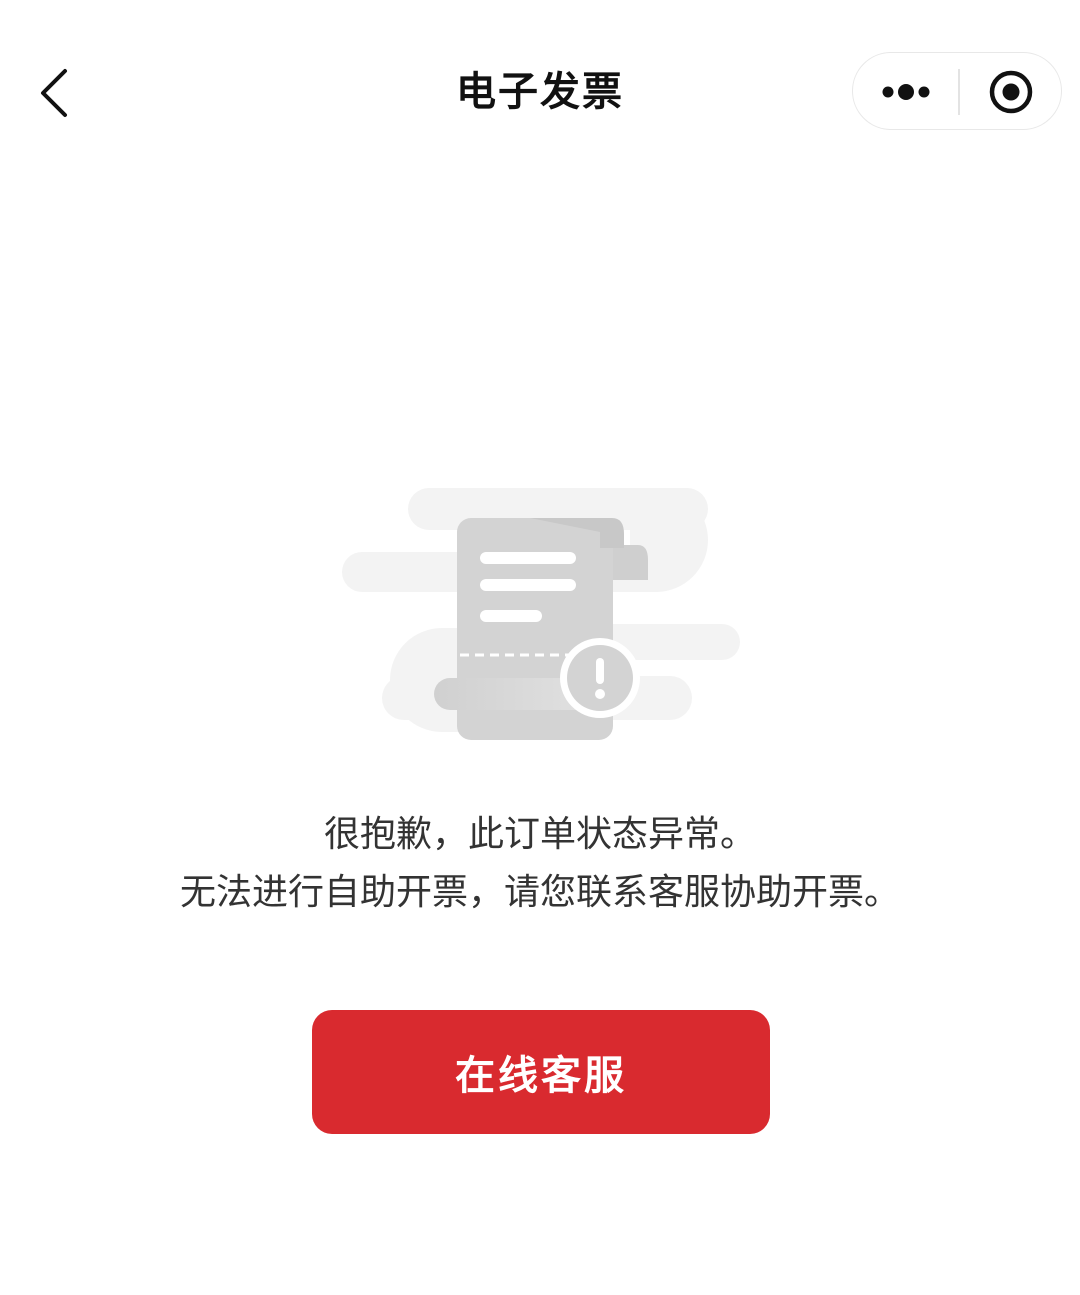  I want to click on empty-state-illustration, so click(540, 615).